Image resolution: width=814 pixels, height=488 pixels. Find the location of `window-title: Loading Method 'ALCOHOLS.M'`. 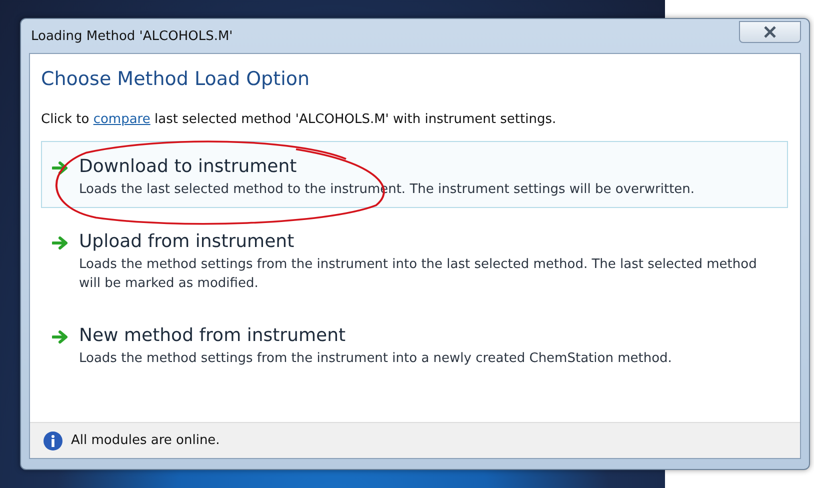

window-title: Loading Method 'ALCOHOLS.M' is located at coordinates (132, 36).